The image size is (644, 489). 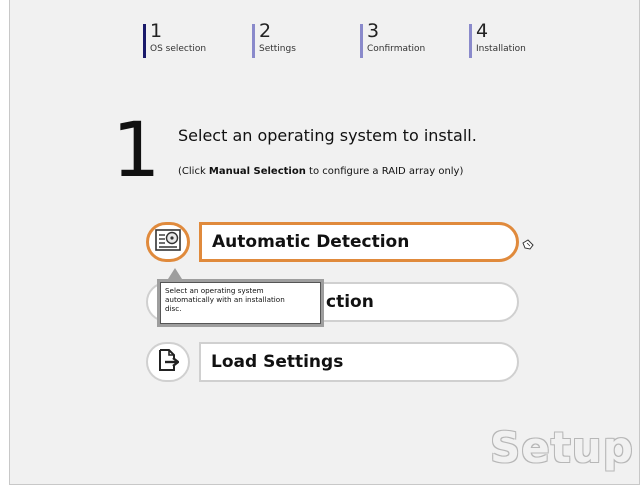 What do you see at coordinates (265, 31) in the screenshot?
I see `step-number: 2` at bounding box center [265, 31].